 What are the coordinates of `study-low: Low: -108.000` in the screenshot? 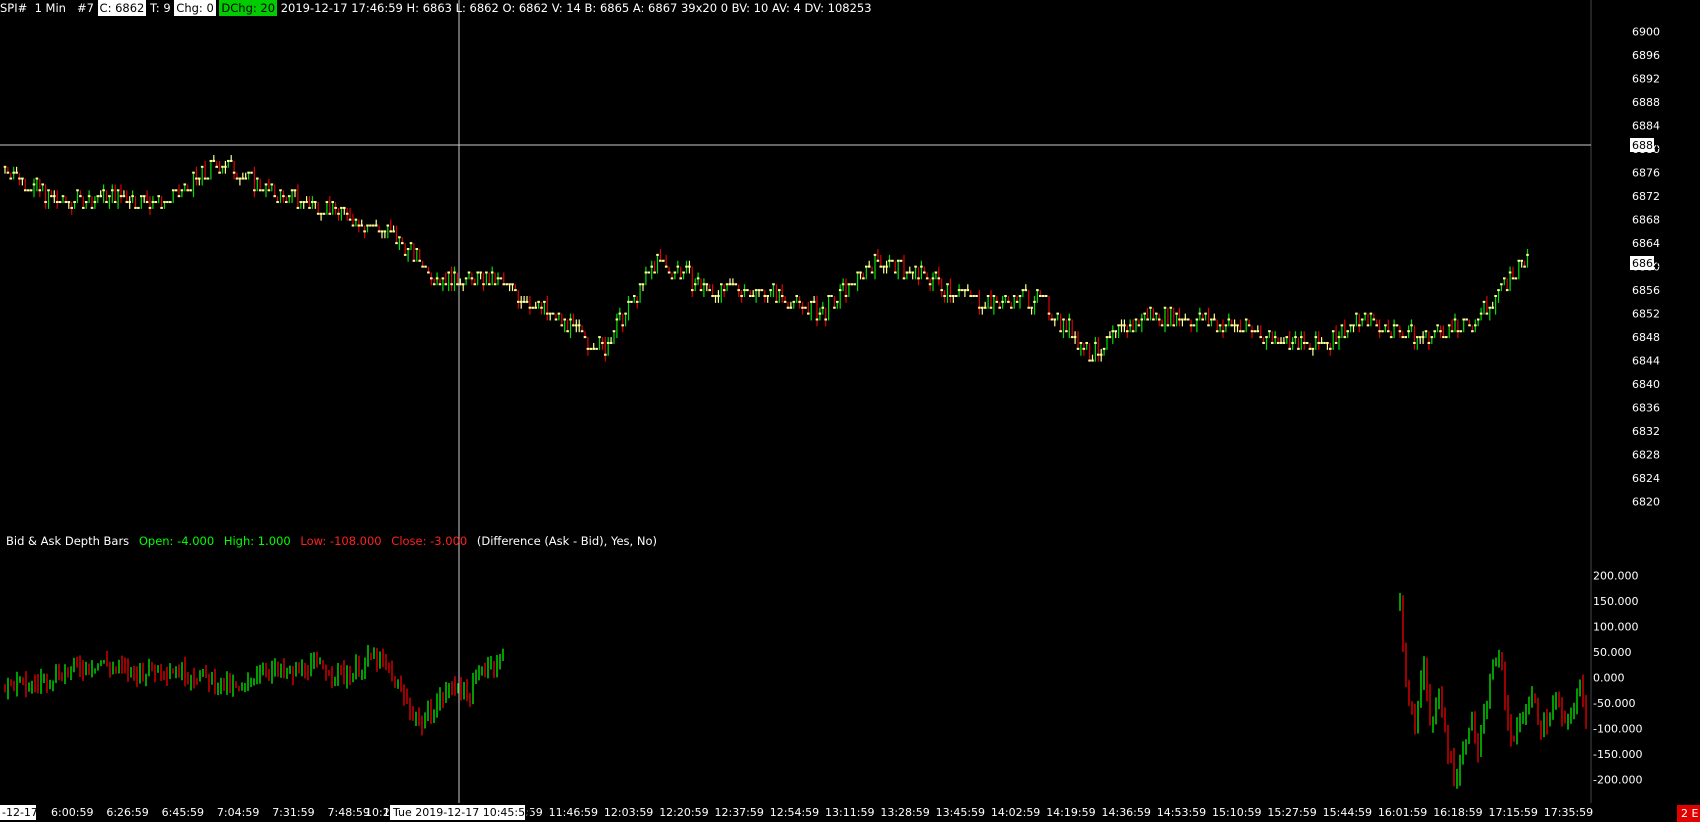 It's located at (341, 541).